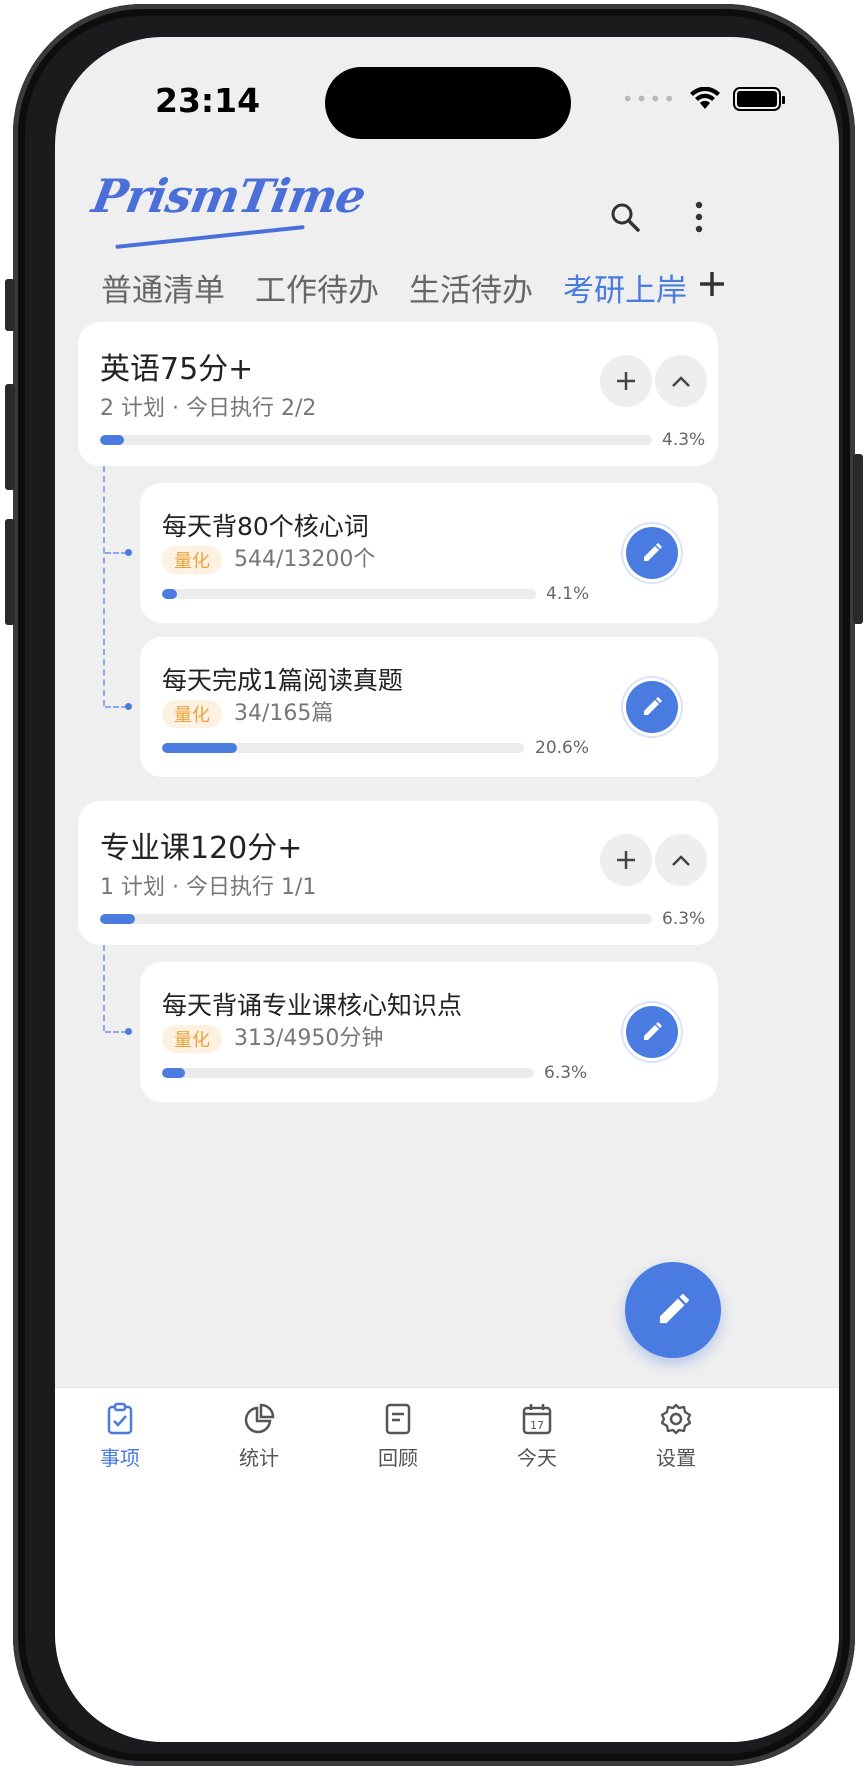 The height and width of the screenshot is (1771, 867). I want to click on nav-today: 17 今天, so click(537, 1436).